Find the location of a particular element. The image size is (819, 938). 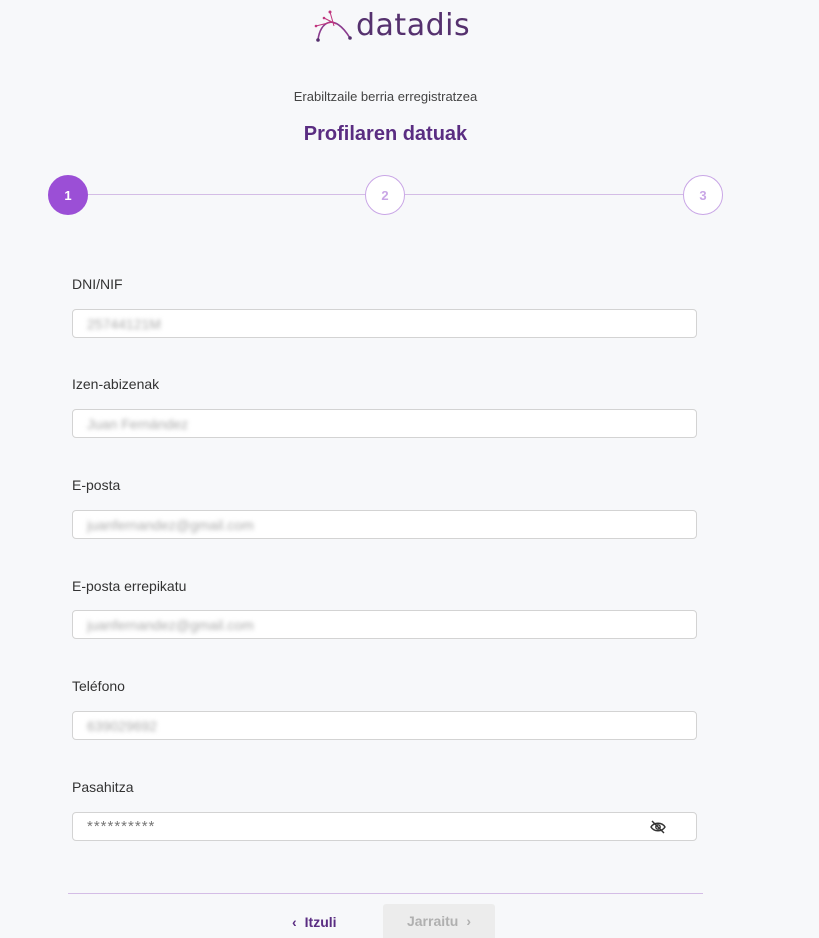

email-repeat-input is located at coordinates (384, 624).